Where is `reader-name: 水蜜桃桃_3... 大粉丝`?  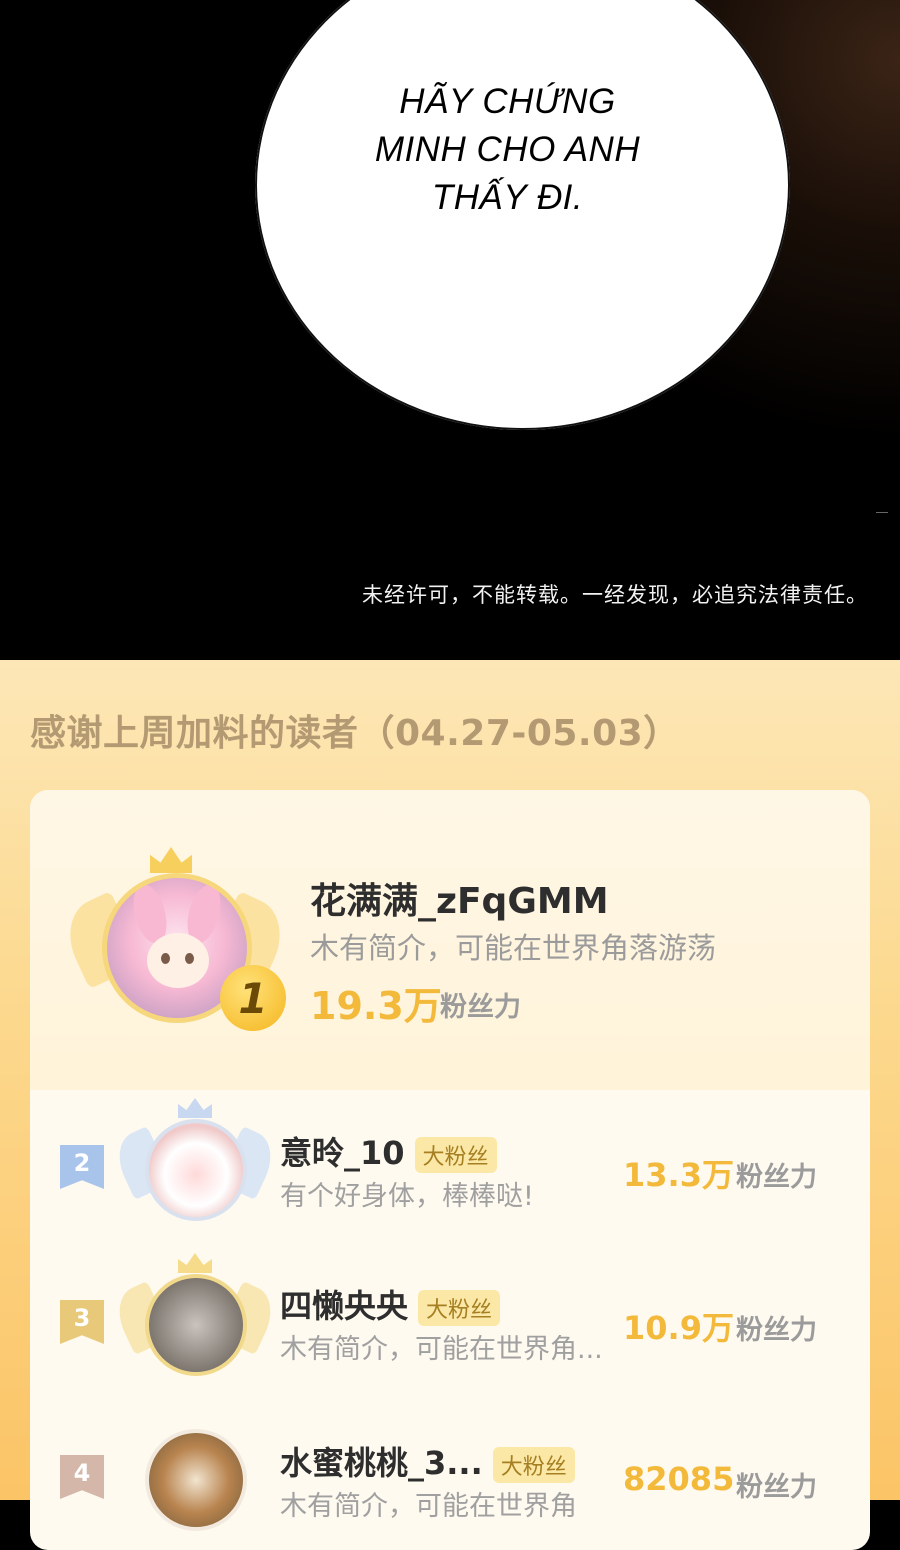 reader-name: 水蜜桃桃_3... 大粉丝 is located at coordinates (427, 1461).